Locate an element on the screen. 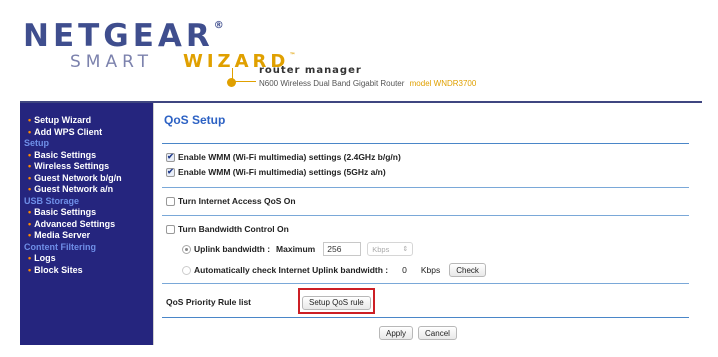 The image size is (718, 357). internet-qos-label: Turn Internet Access QoS On is located at coordinates (237, 201).